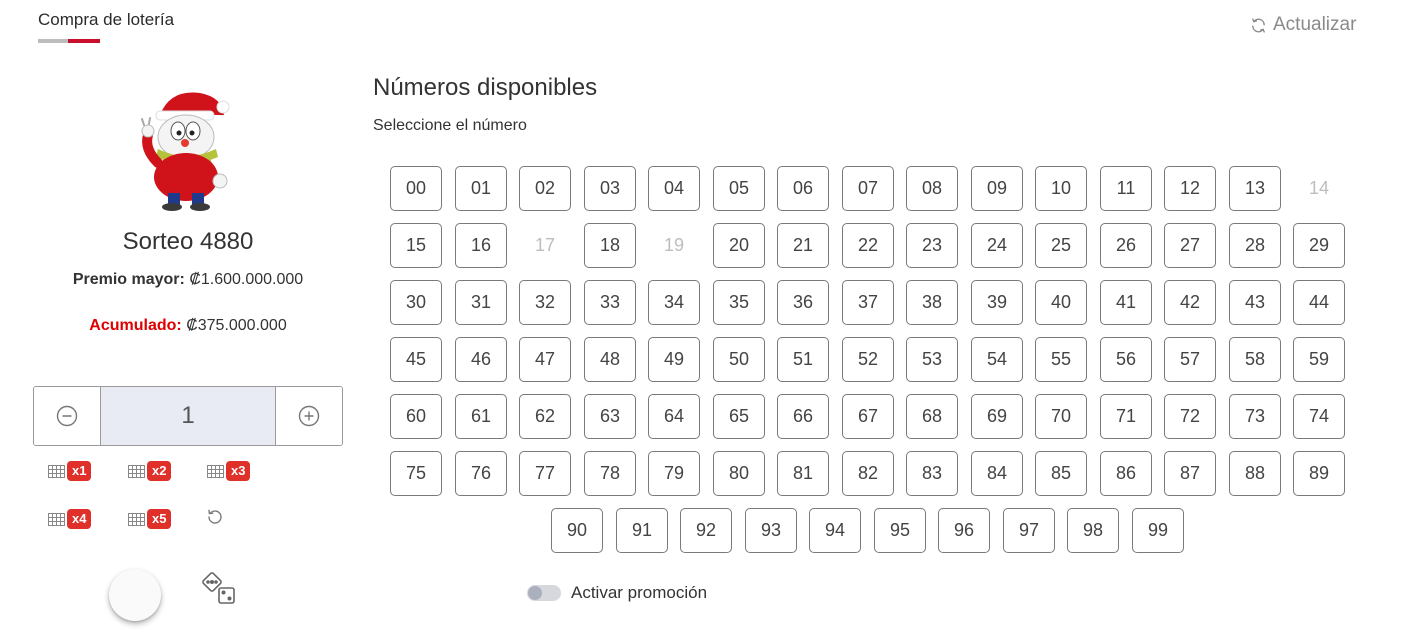  What do you see at coordinates (1319, 245) in the screenshot?
I see `number-29-button: 29` at bounding box center [1319, 245].